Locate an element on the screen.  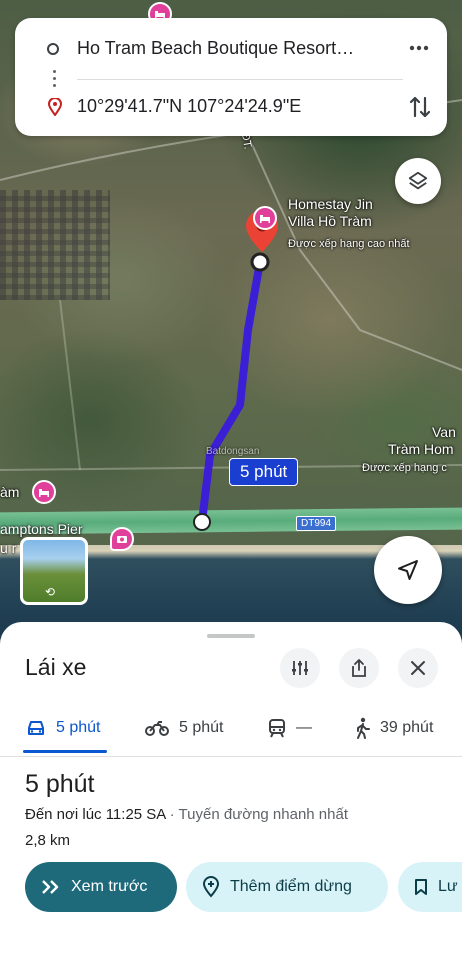
homestay-name-line1: Homestay Jin is located at coordinates (330, 204).